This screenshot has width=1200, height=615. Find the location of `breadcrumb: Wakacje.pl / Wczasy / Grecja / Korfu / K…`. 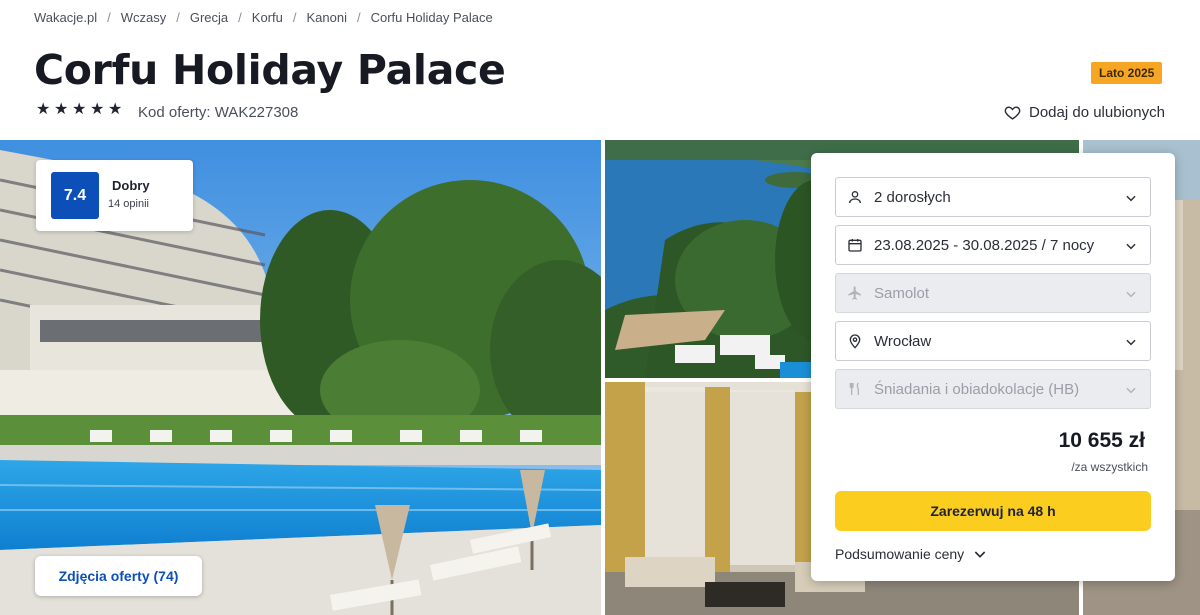

breadcrumb: Wakacje.pl / Wczasy / Grecja / Korfu / K… is located at coordinates (263, 17).